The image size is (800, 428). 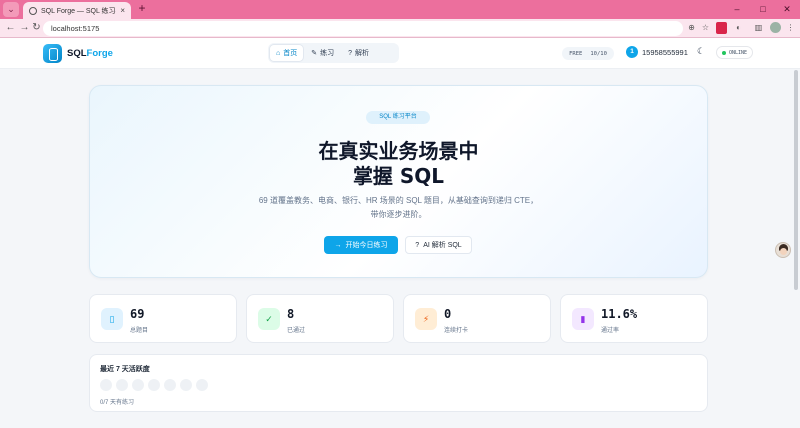 I want to click on home-icon: ⌂, so click(x=278, y=53).